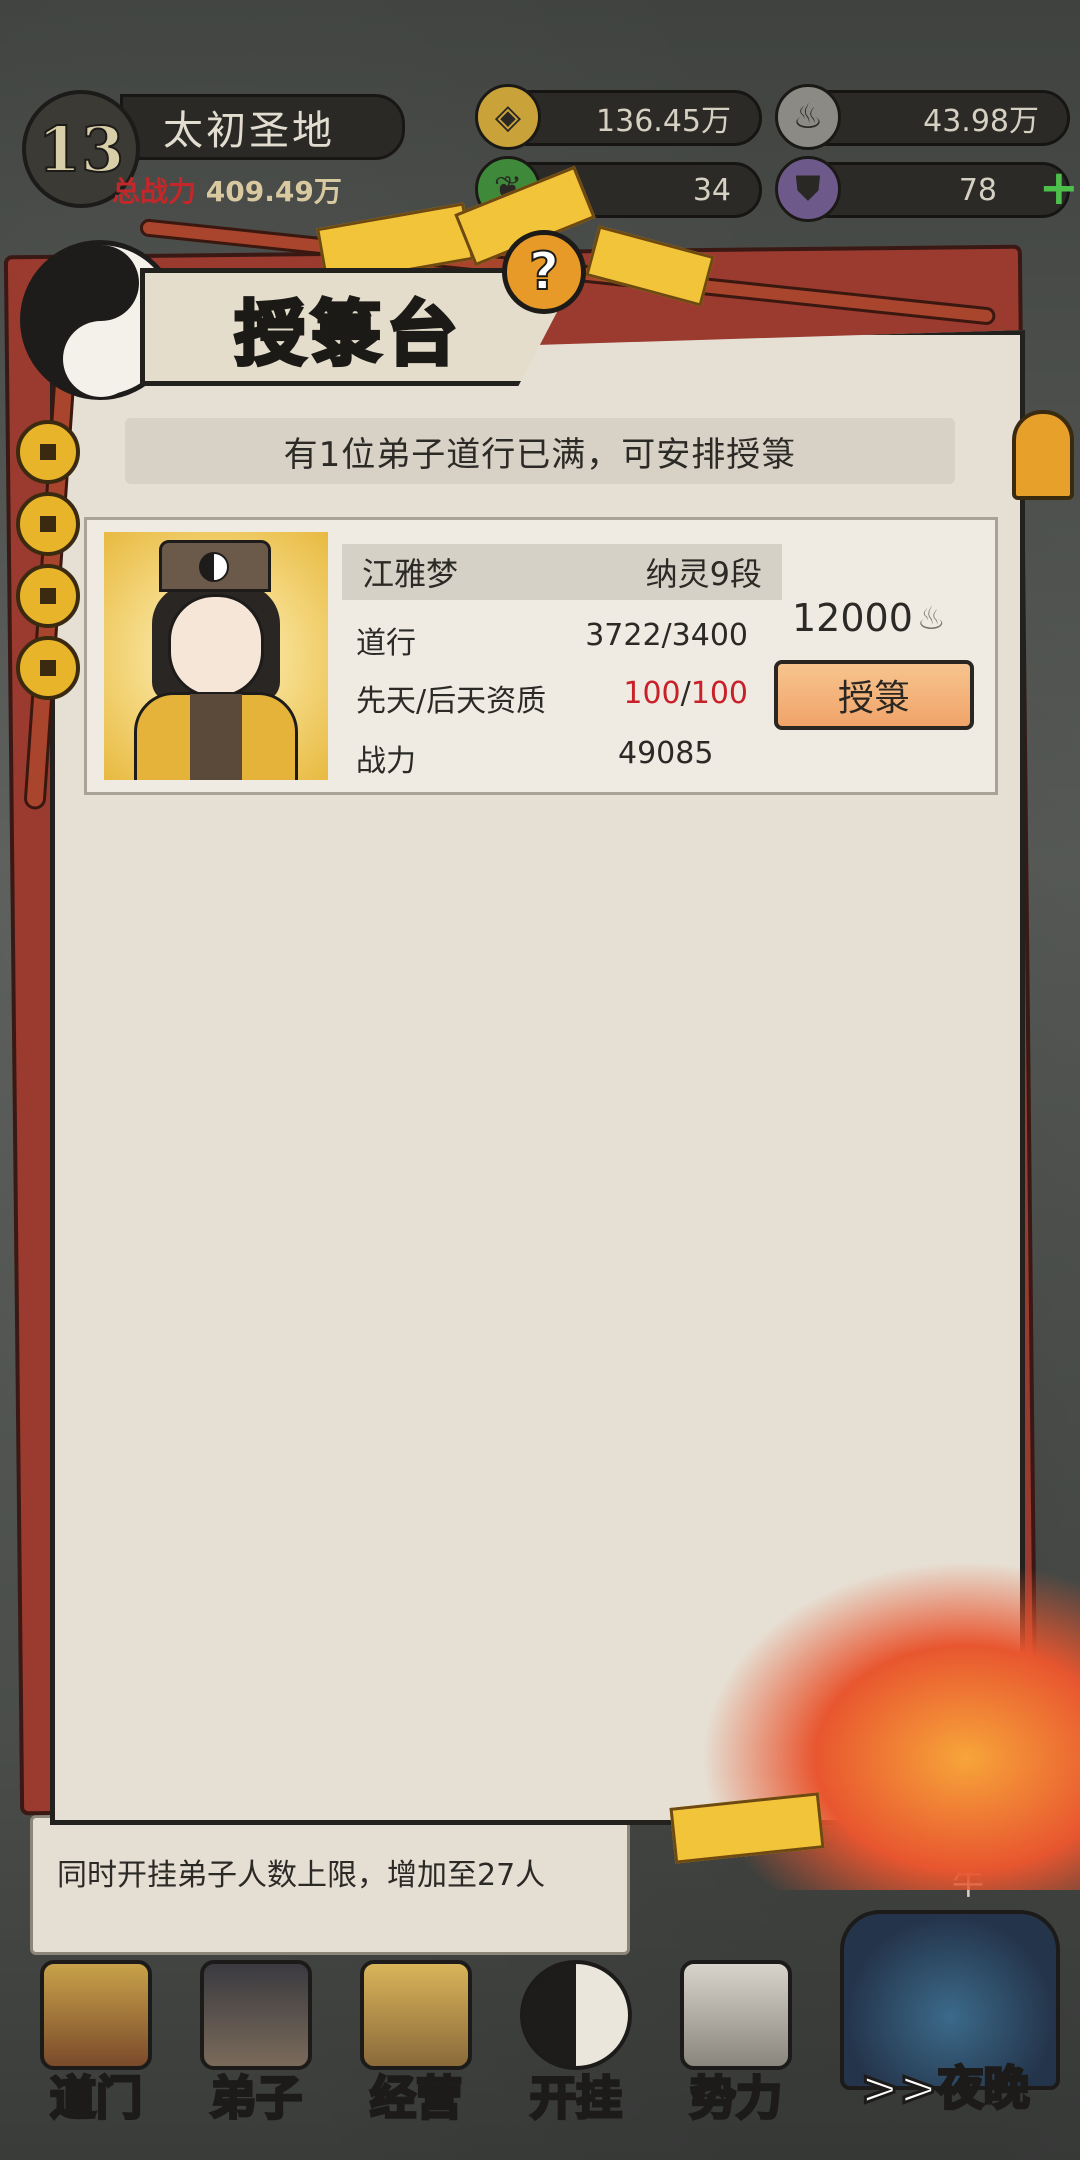  Describe the element at coordinates (719, 693) in the screenshot. I see `aptitude-acquired: 100` at that location.